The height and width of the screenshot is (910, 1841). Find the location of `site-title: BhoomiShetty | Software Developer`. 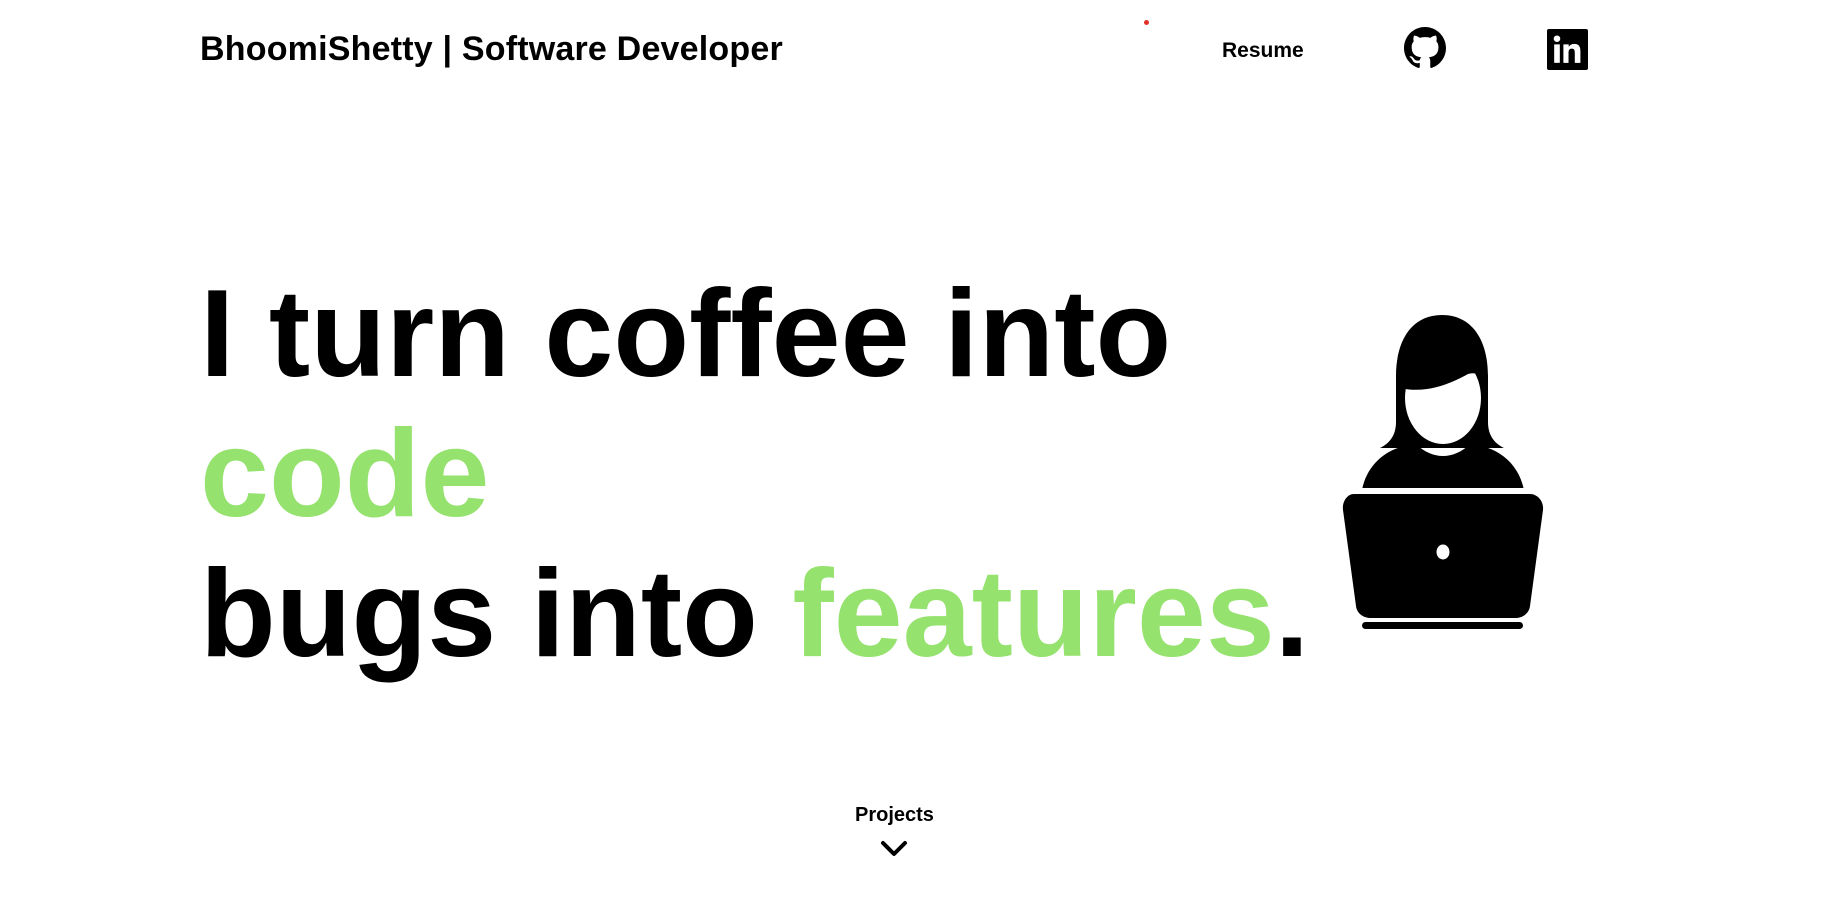

site-title: BhoomiShetty | Software Developer is located at coordinates (491, 49).